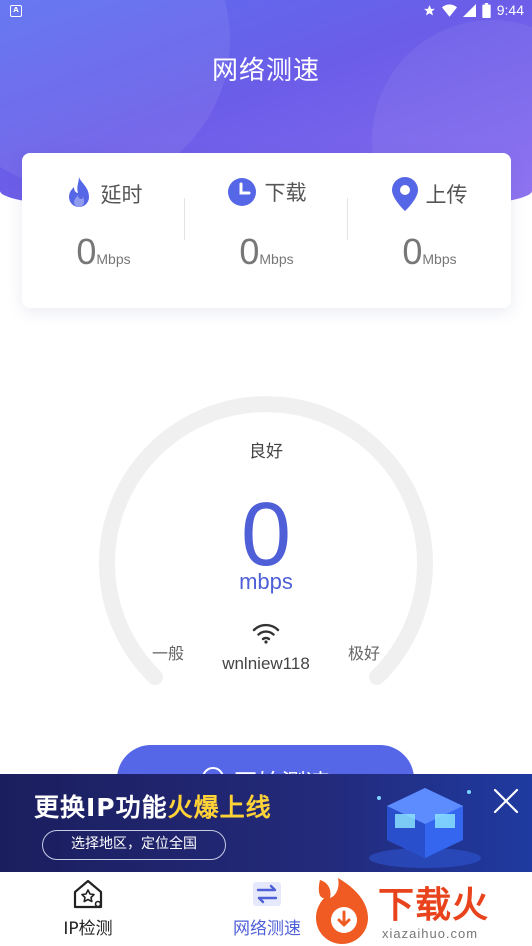  What do you see at coordinates (429, 230) in the screenshot?
I see `upload-stat: 上传 0Mbps` at bounding box center [429, 230].